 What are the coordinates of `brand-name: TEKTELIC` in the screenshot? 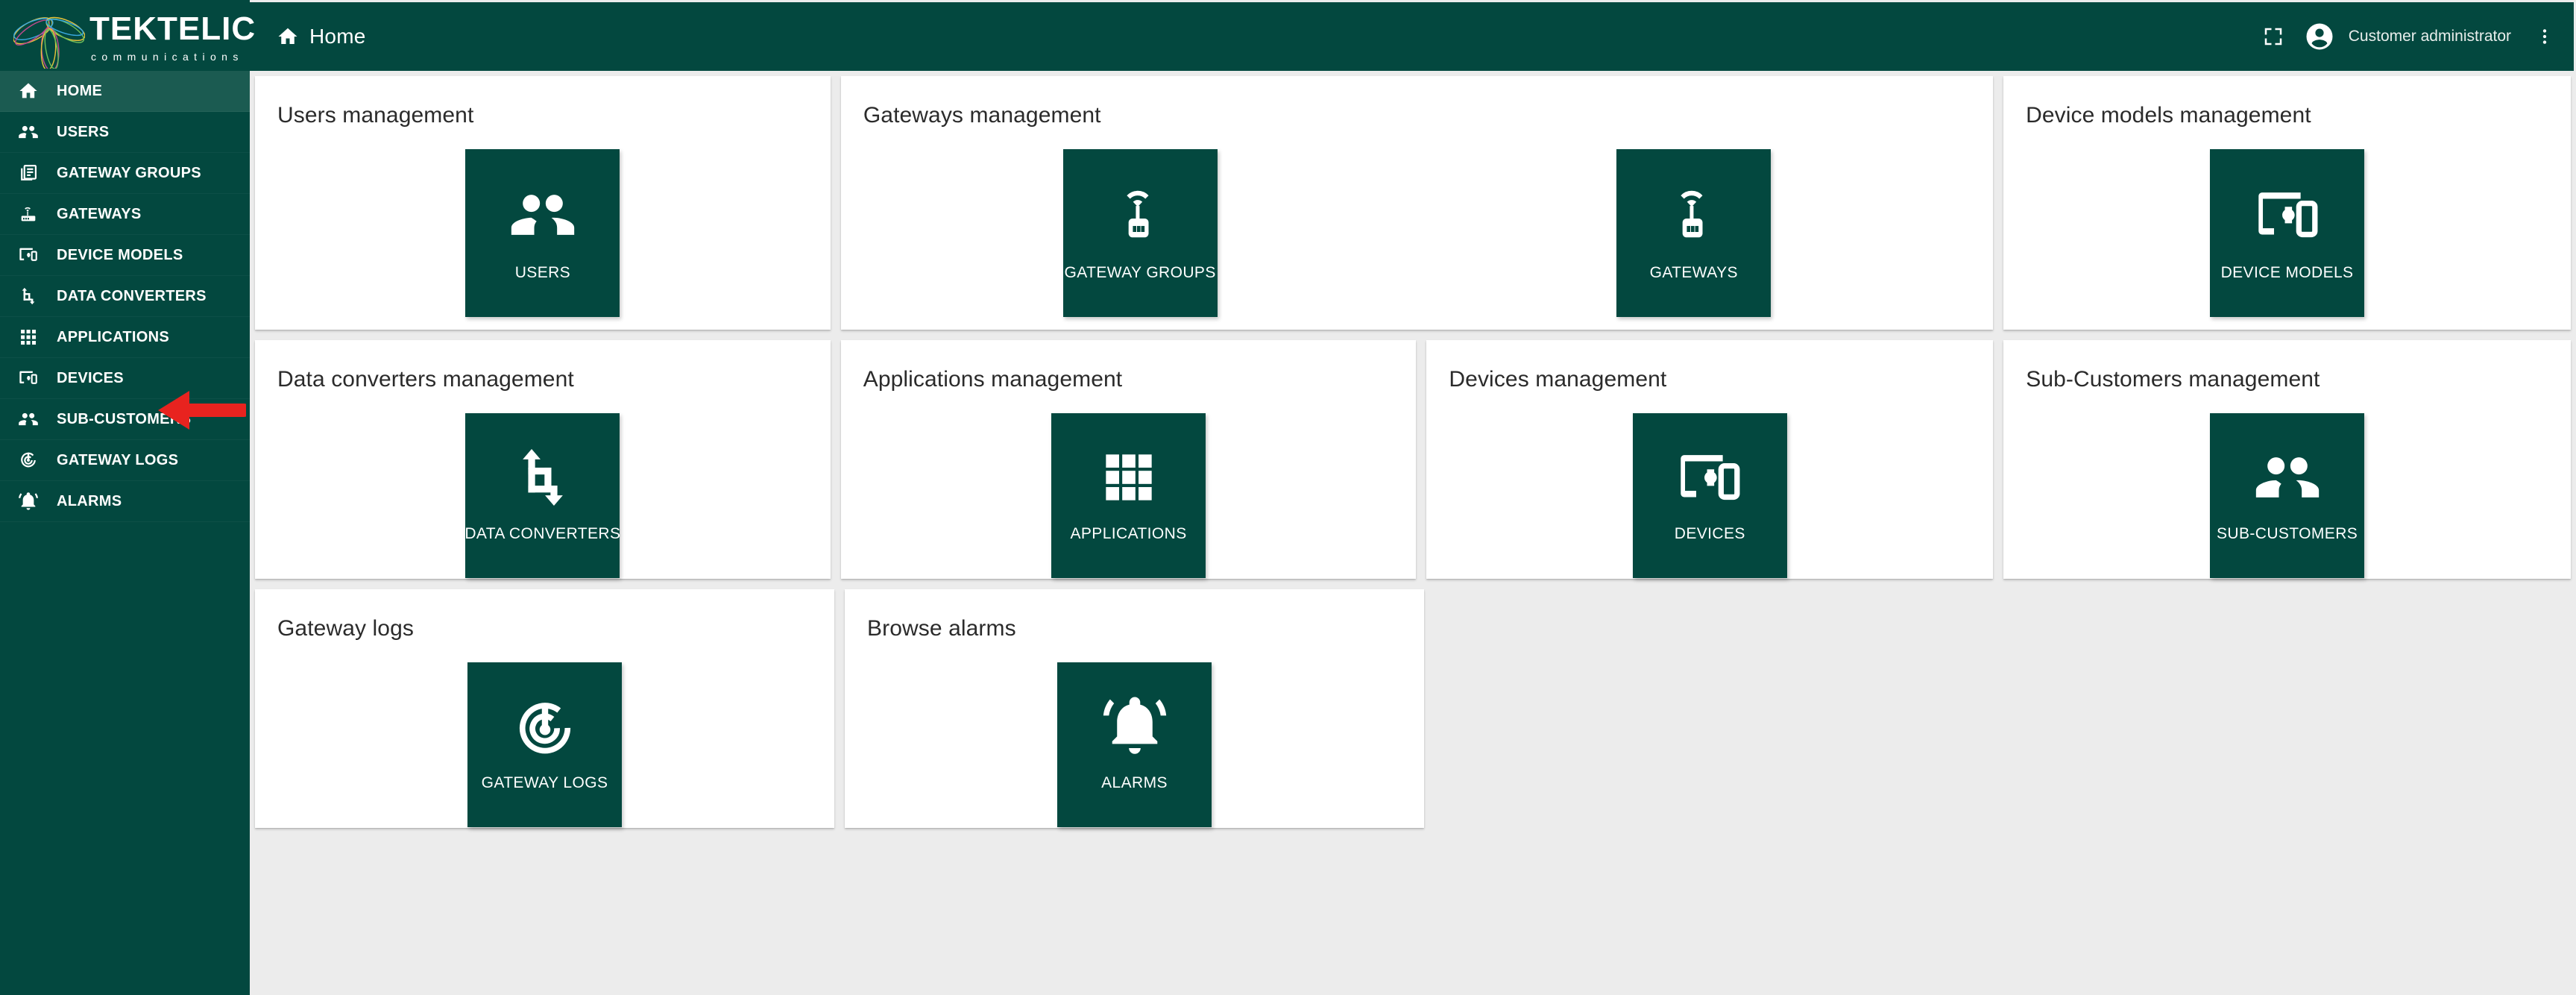 It's located at (172, 28).